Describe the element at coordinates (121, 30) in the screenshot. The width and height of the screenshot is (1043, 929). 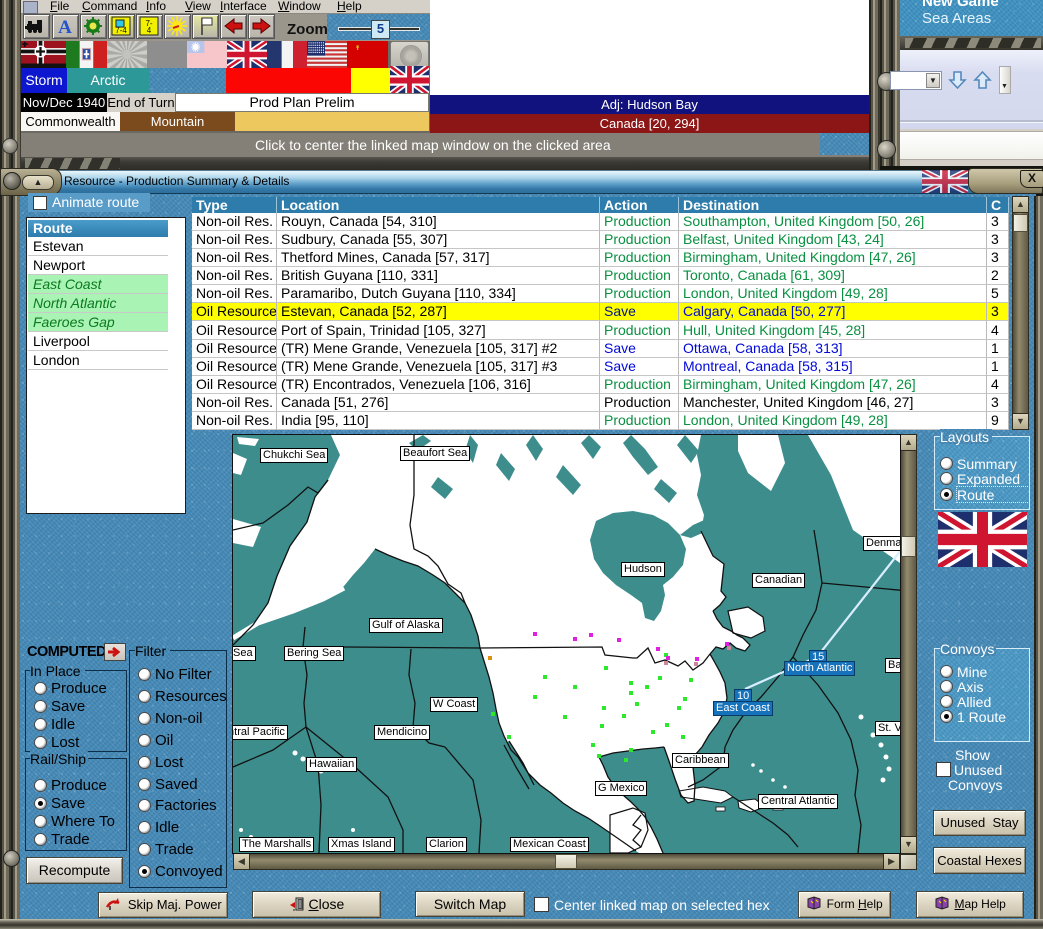
I see `svg-text: 7-4` at that location.